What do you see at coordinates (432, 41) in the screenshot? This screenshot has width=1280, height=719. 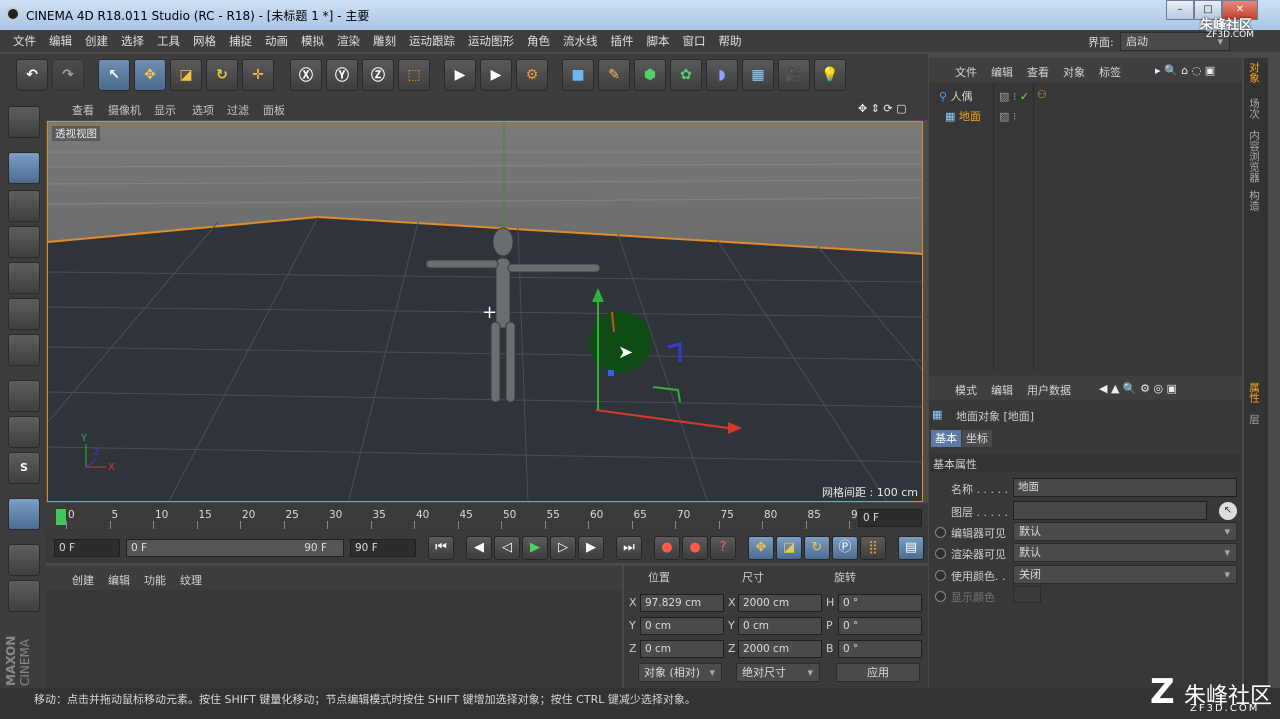 I see `menu-item-11: 运动跟踪` at bounding box center [432, 41].